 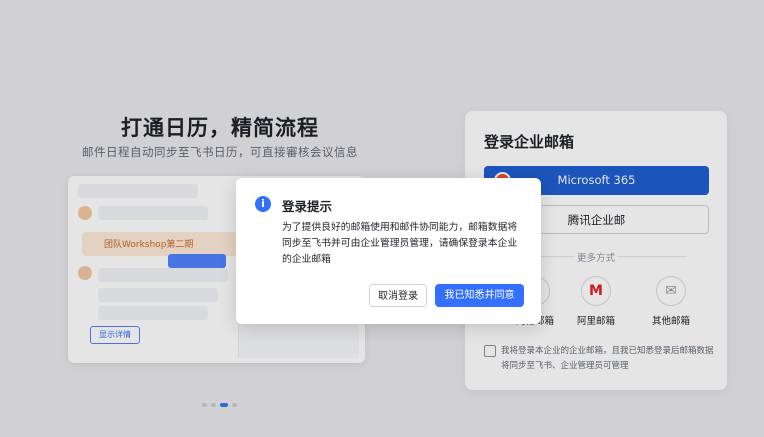 What do you see at coordinates (263, 204) in the screenshot?
I see `info-icon: i` at bounding box center [263, 204].